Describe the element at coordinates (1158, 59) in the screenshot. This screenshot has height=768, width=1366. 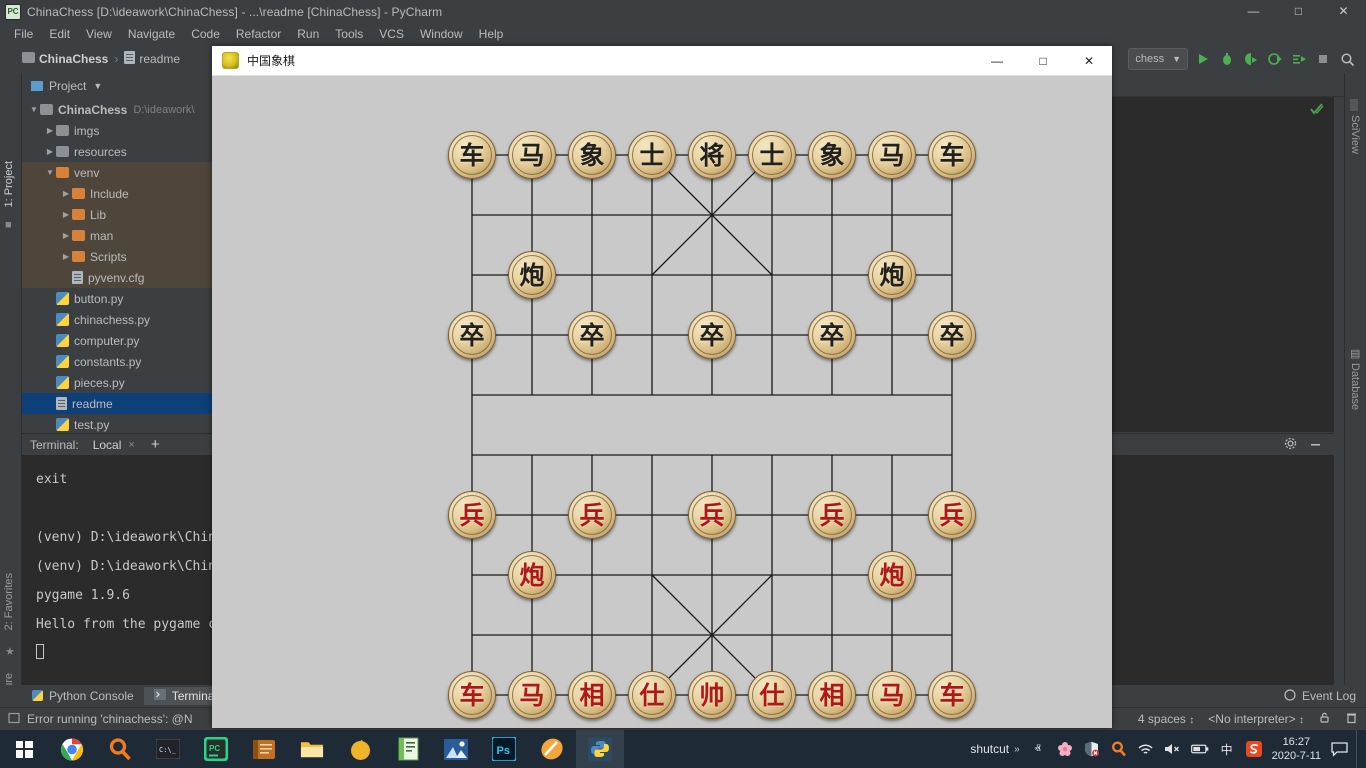
I see `run-configuration-selector: chess ▼` at that location.